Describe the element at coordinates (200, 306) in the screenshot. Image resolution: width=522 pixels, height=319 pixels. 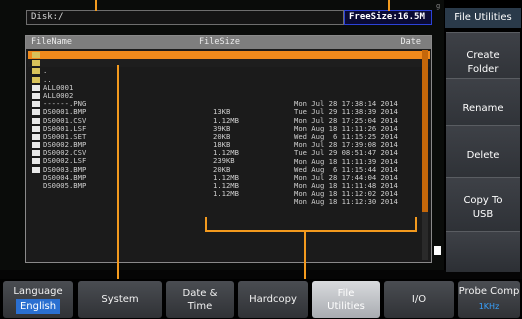
I see `button-label-line2: Time` at that location.